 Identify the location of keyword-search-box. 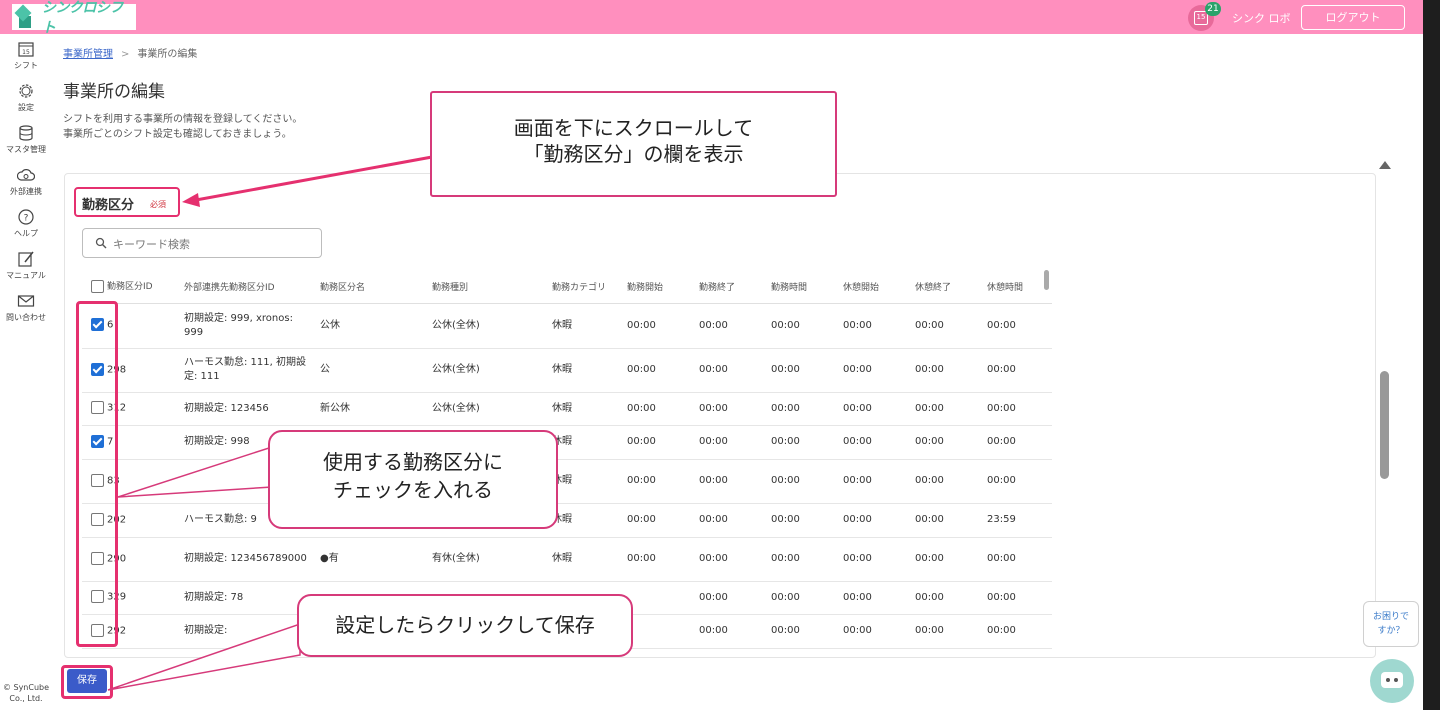
(202, 243).